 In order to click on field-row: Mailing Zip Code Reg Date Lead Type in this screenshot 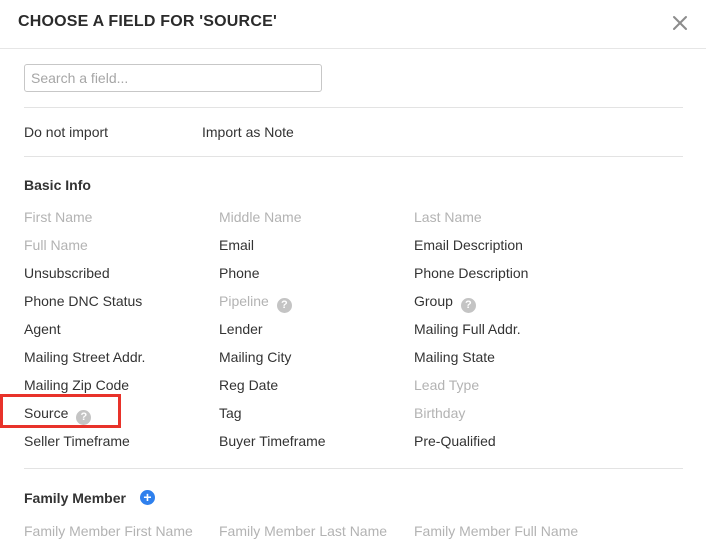, I will do `click(354, 390)`.